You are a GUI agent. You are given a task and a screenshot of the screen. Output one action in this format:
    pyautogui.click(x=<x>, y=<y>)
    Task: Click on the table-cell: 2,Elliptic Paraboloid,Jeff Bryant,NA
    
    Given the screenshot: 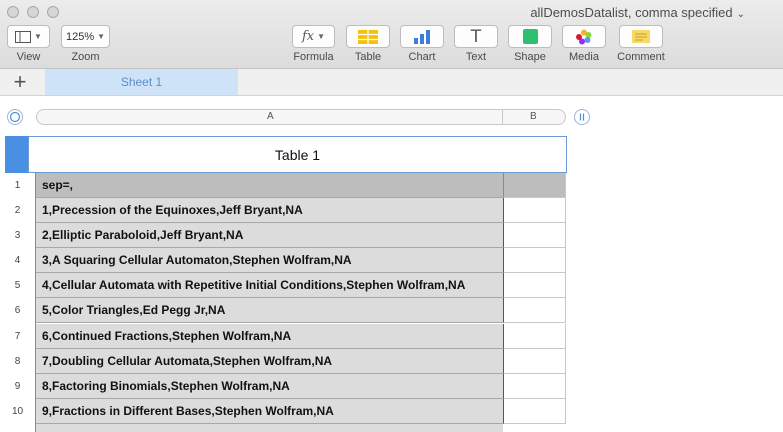 What is the action you would take?
    pyautogui.click(x=269, y=235)
    